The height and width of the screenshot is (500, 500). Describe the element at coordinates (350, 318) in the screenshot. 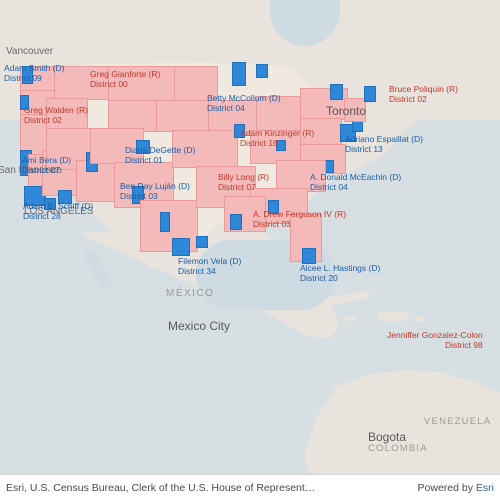

I see `jamaica-landmass` at that location.